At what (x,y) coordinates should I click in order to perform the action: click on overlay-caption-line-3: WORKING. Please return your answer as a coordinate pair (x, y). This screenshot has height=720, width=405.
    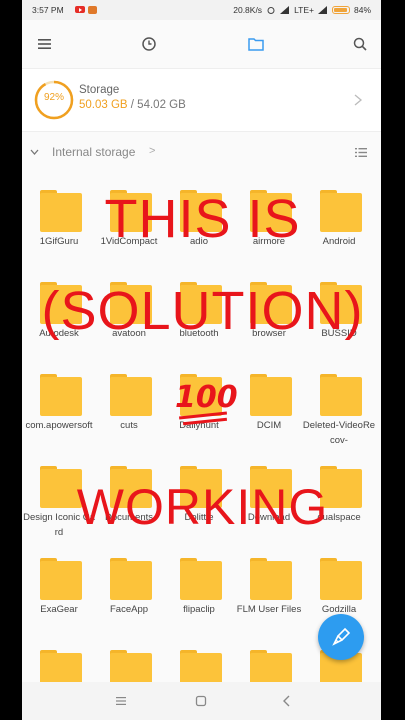
    Looking at the image, I should click on (202, 507).